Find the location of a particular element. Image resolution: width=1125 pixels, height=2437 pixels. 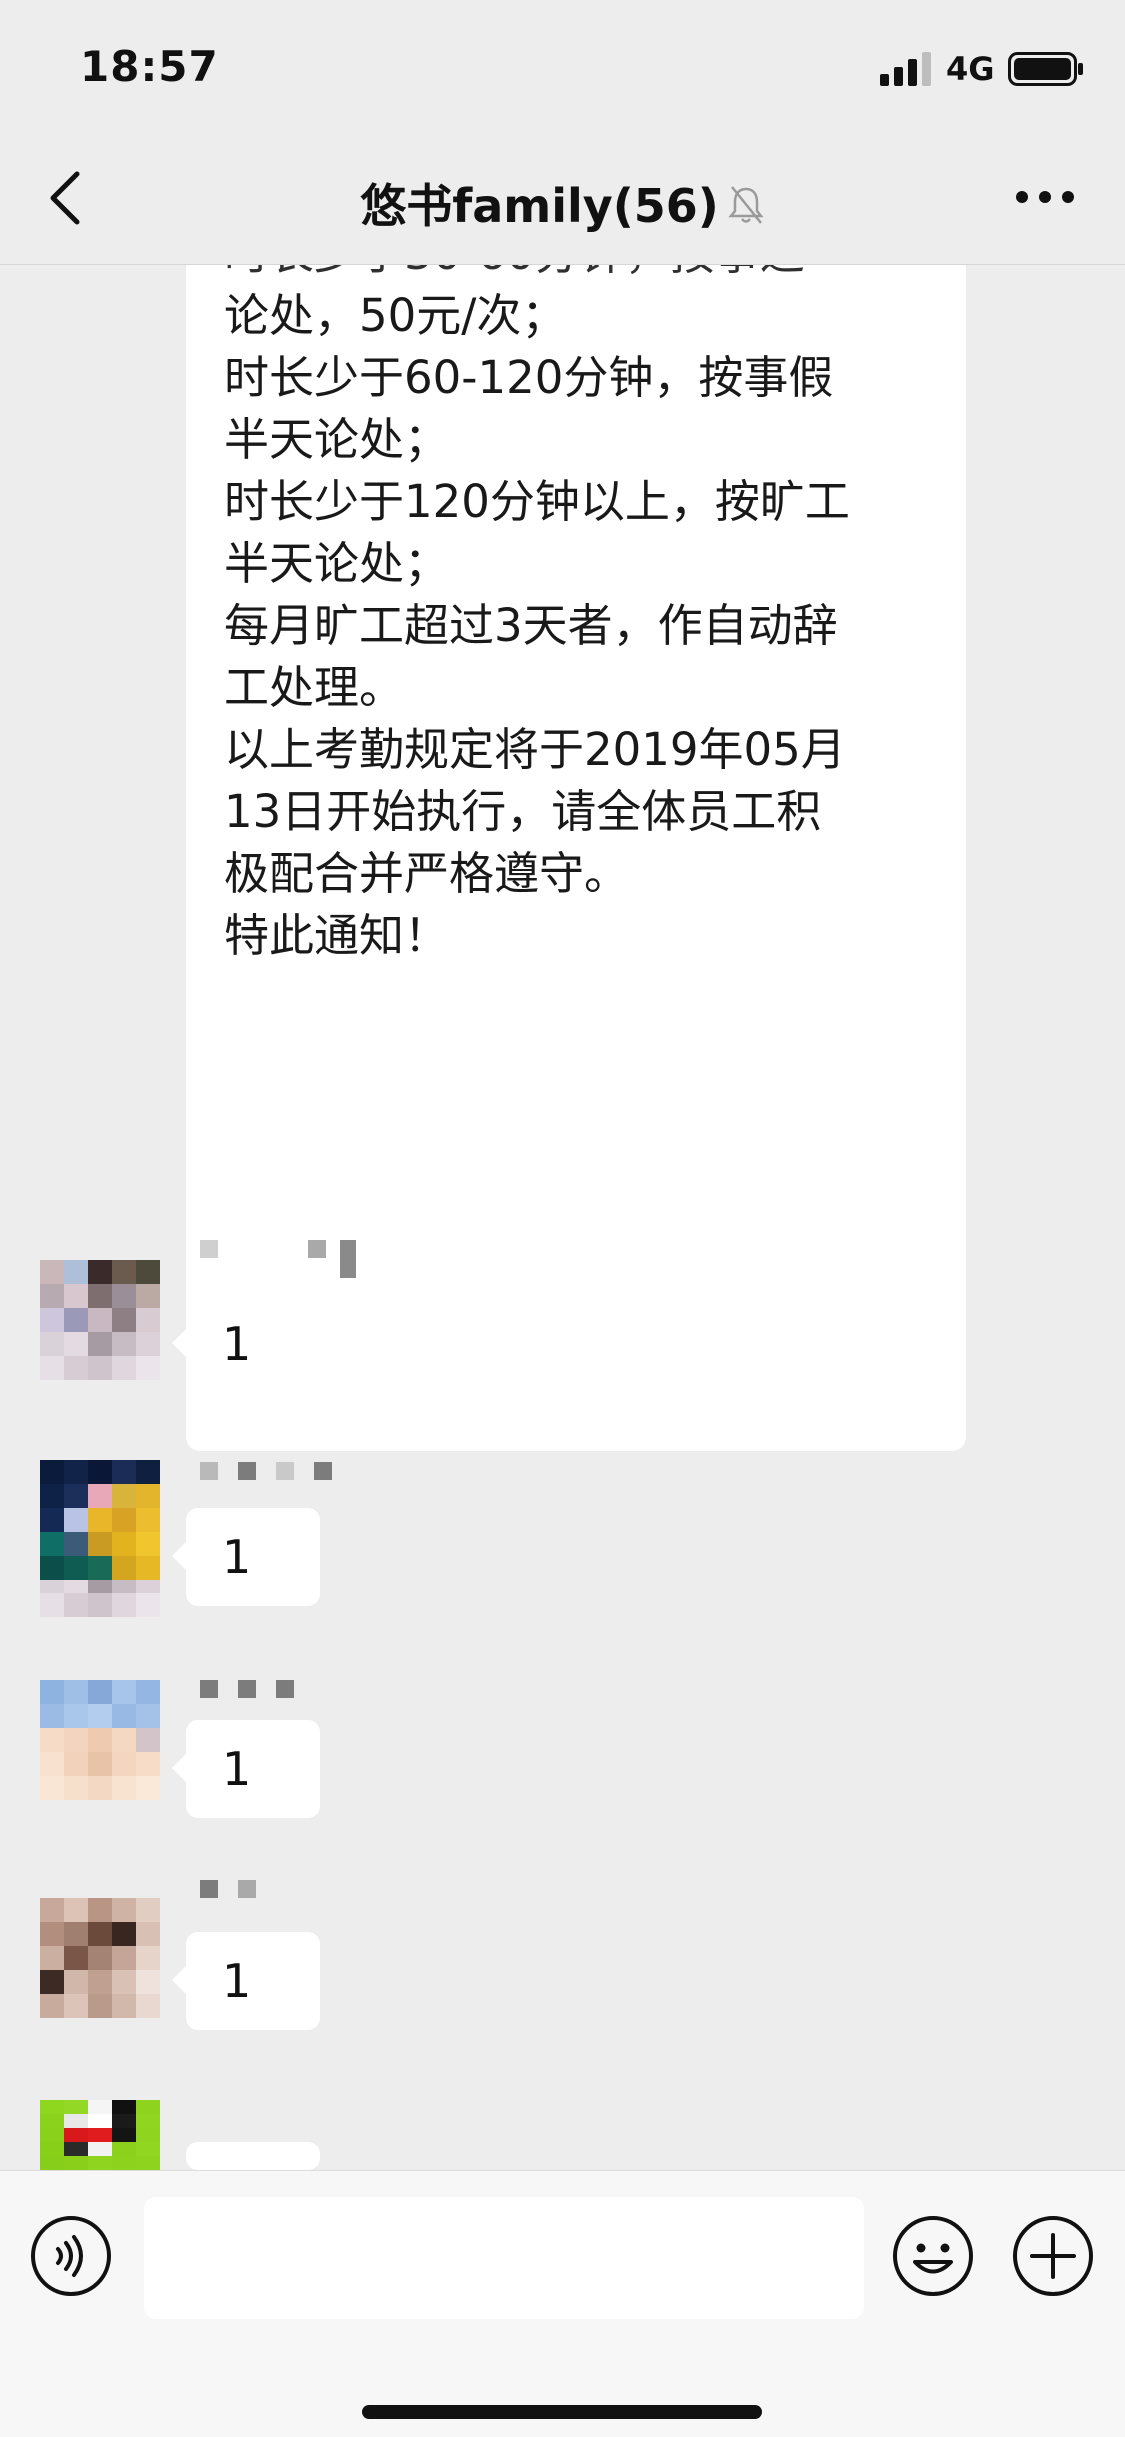

home-indicator is located at coordinates (562, 2412).